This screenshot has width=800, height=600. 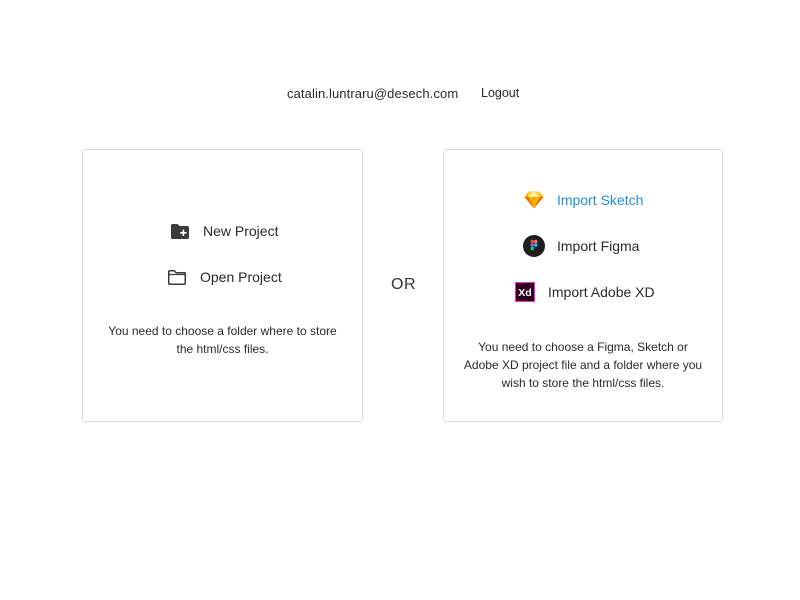 What do you see at coordinates (373, 93) in the screenshot?
I see `user-email: catalin.luntraru@desech.com` at bounding box center [373, 93].